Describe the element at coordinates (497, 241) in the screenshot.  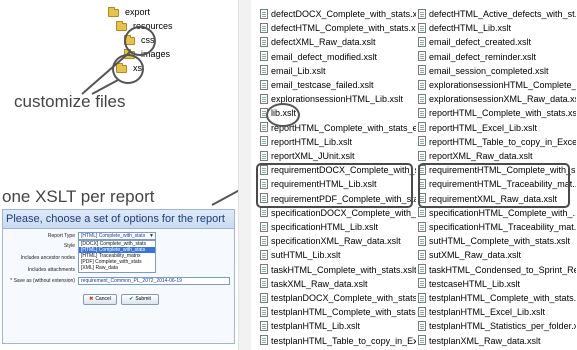
I see `file-item: sutHTML_Complete_with_stats.xslt` at that location.